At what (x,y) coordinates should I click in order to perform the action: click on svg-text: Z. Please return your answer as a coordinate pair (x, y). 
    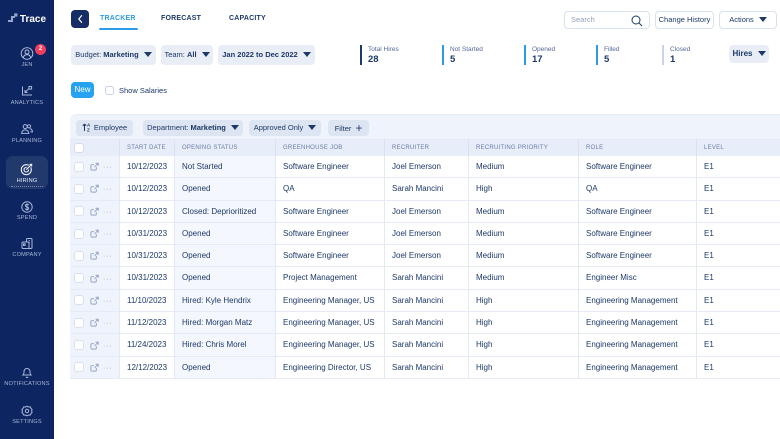
    Looking at the image, I should click on (88, 130).